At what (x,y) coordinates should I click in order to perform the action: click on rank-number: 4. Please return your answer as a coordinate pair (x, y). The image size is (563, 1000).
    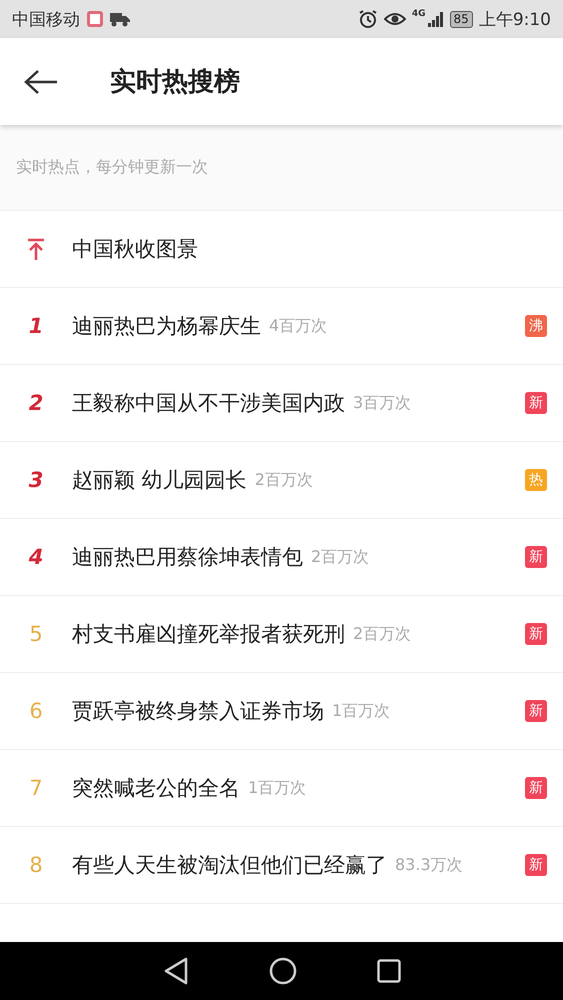
    Looking at the image, I should click on (36, 557).